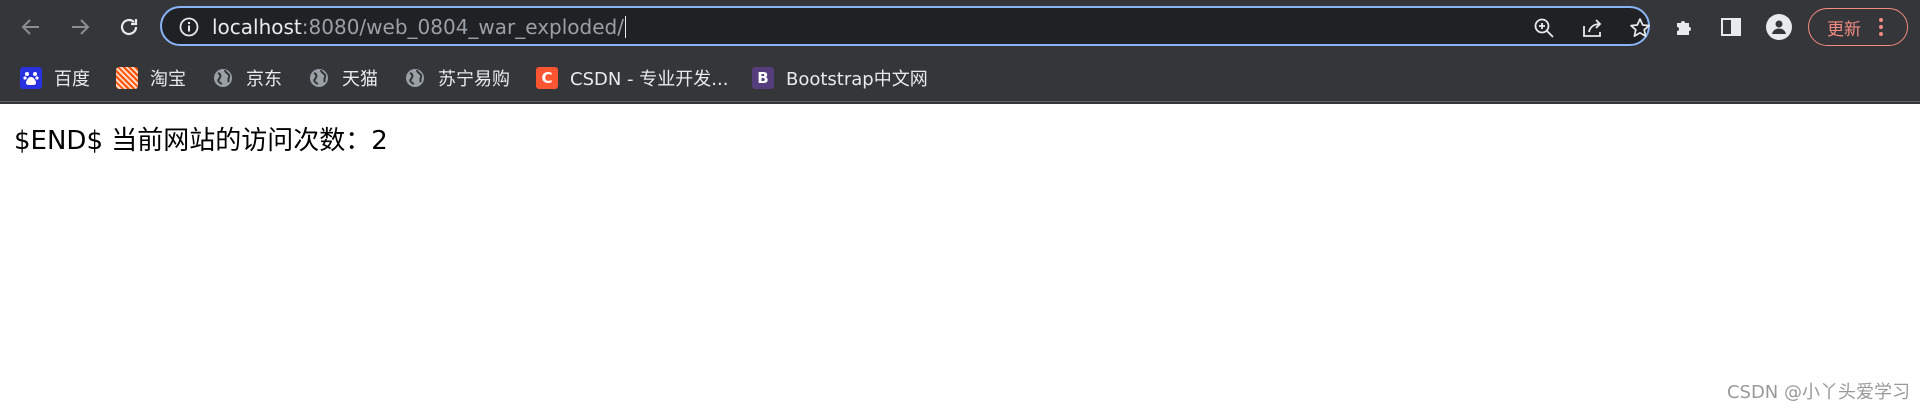 The image size is (1920, 408). I want to click on bookmark-taobao: 淘宝, so click(151, 78).